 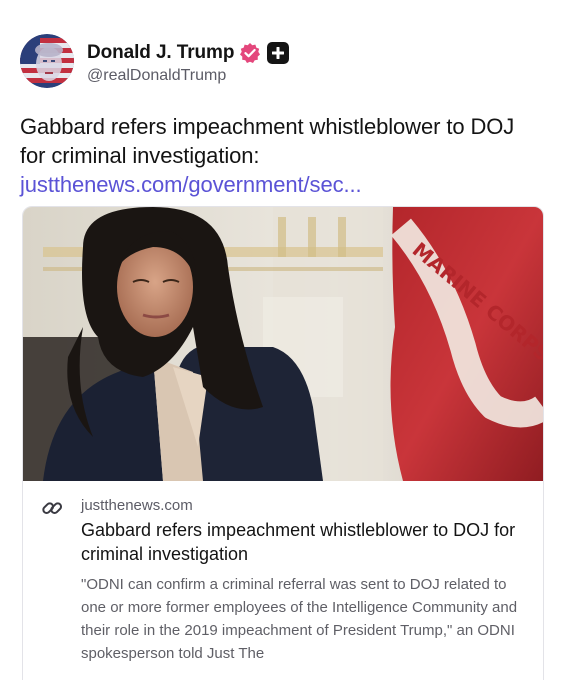 What do you see at coordinates (278, 53) in the screenshot?
I see `plus-badge-icon` at bounding box center [278, 53].